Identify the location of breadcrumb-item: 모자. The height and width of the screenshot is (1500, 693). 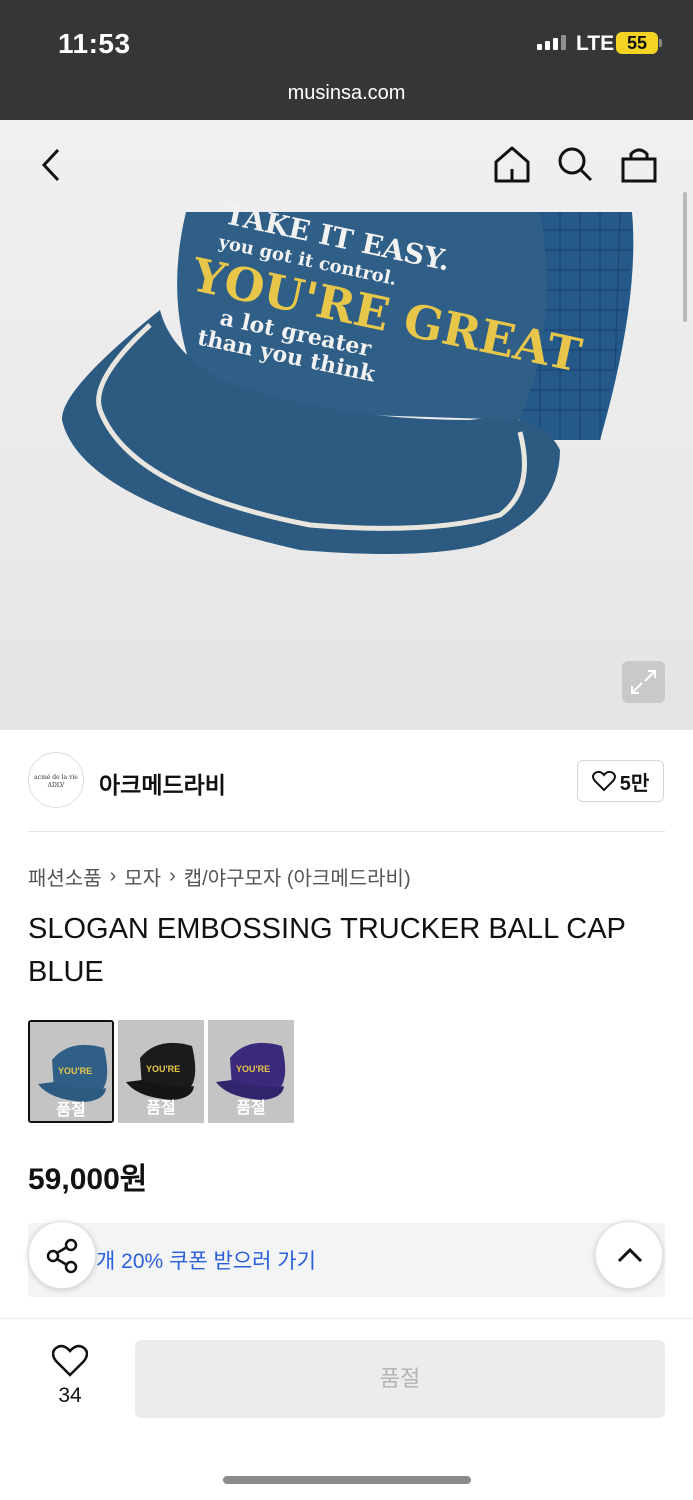
(142, 876).